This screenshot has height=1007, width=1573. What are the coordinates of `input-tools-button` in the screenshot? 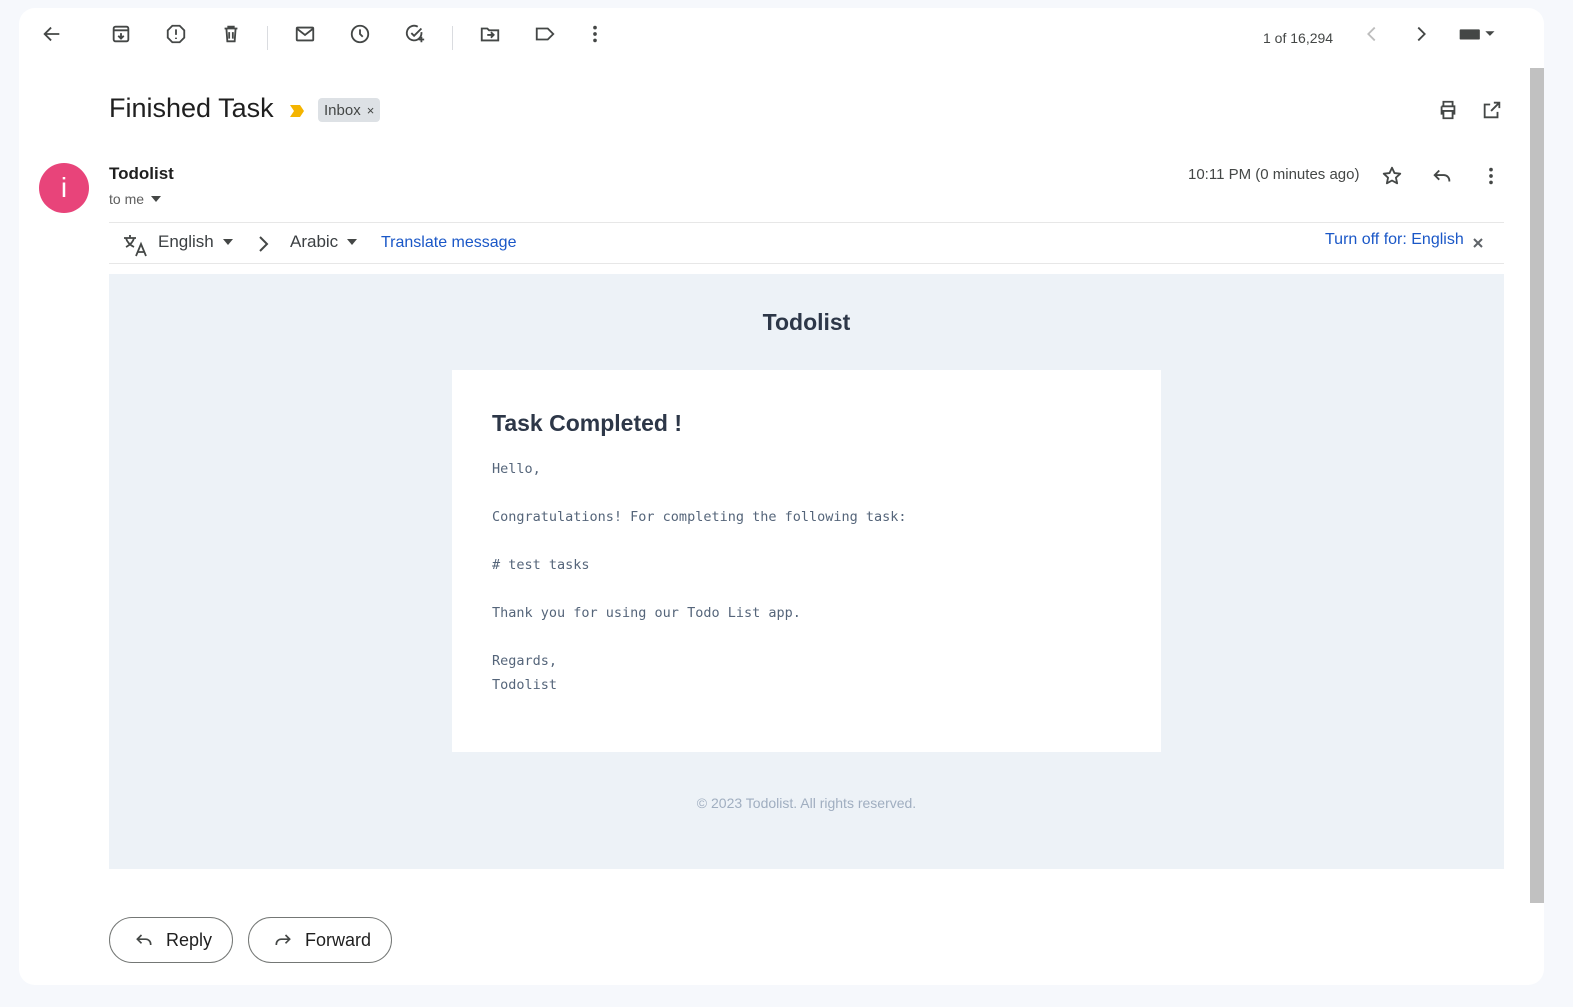 It's located at (1478, 34).